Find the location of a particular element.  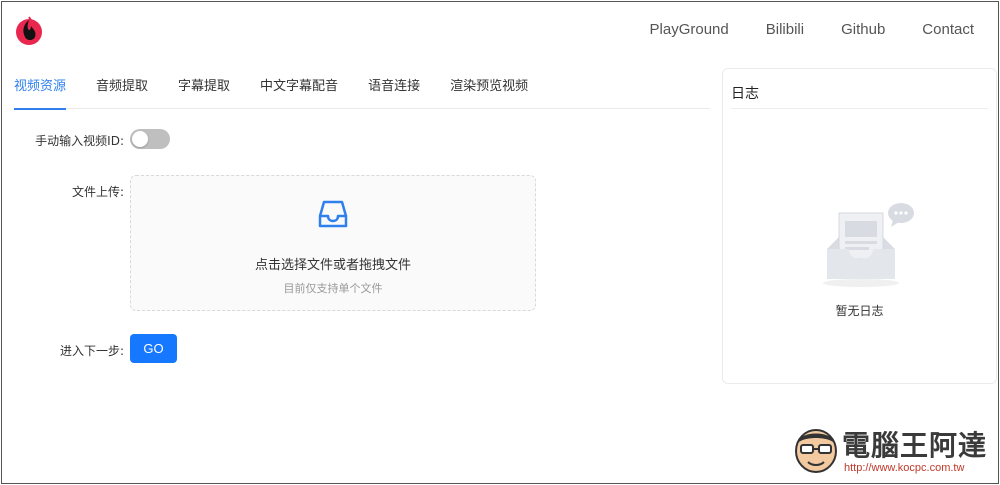

next-step-label: 进入下一步: is located at coordinates (91, 351).